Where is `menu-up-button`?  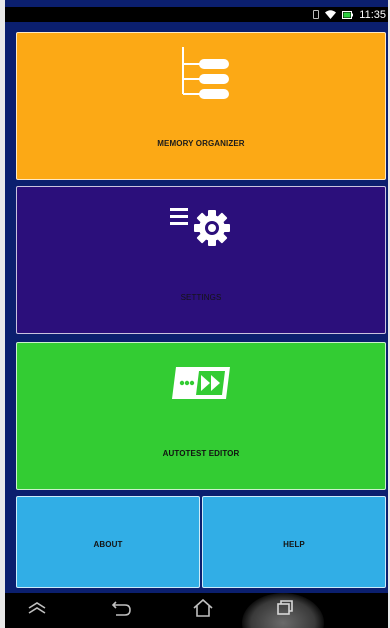 menu-up-button is located at coordinates (37, 610).